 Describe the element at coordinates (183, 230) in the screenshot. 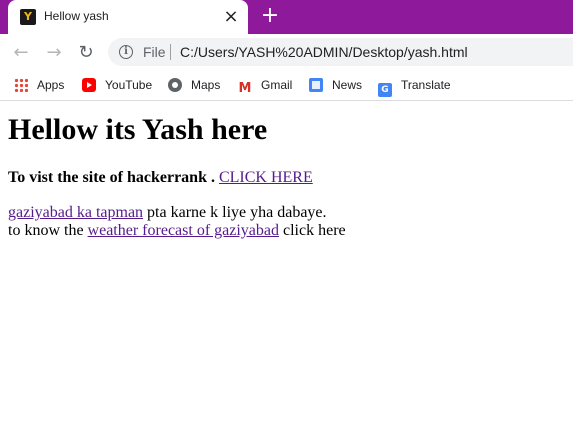

I see `weather-link: weather forecast of gaziyabad` at that location.